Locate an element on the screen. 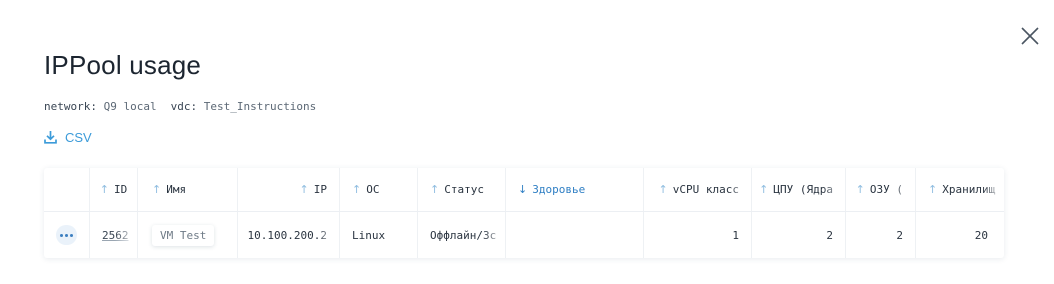  cell-name: VM Test is located at coordinates (188, 235).